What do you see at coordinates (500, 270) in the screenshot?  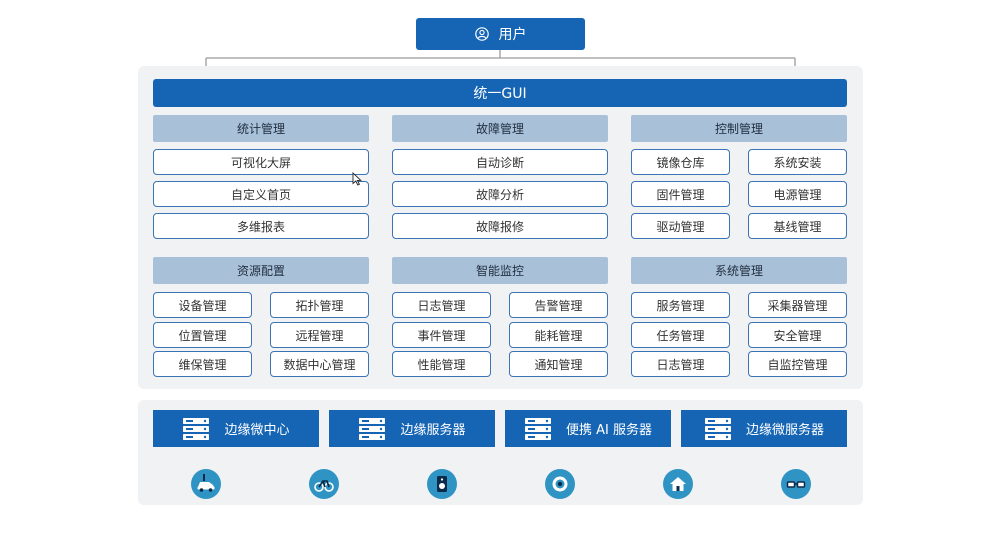 I see `group-header-monitor: 智能监控` at bounding box center [500, 270].